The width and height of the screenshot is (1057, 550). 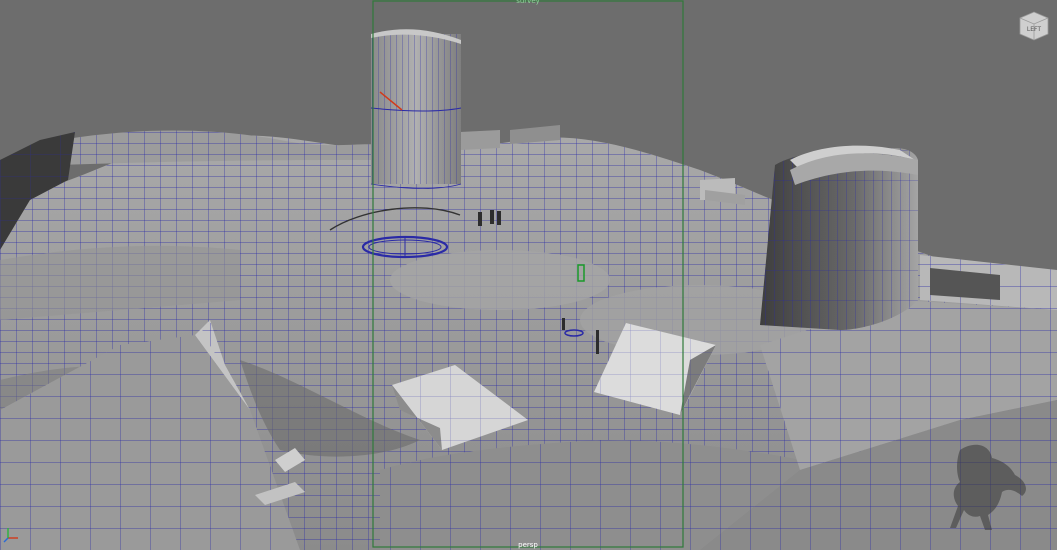 I want to click on camera-name-label: persp, so click(x=528, y=545).